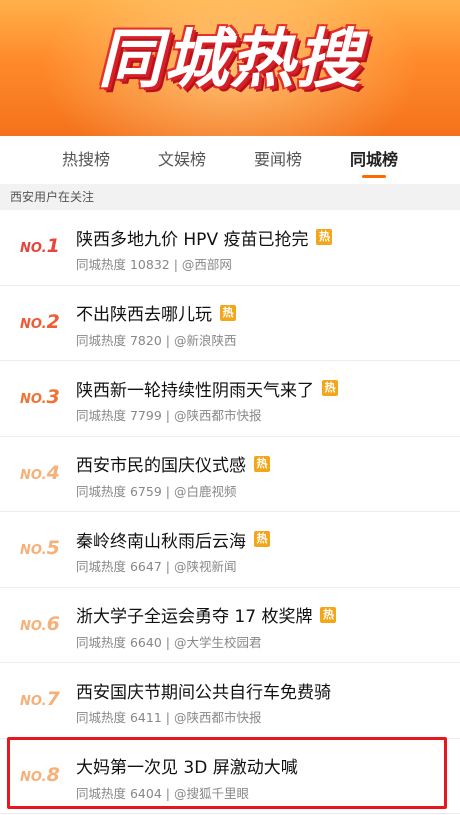  I want to click on item-headline: 浙大学子全运会勇夺 17 枚奖牌, so click(194, 614).